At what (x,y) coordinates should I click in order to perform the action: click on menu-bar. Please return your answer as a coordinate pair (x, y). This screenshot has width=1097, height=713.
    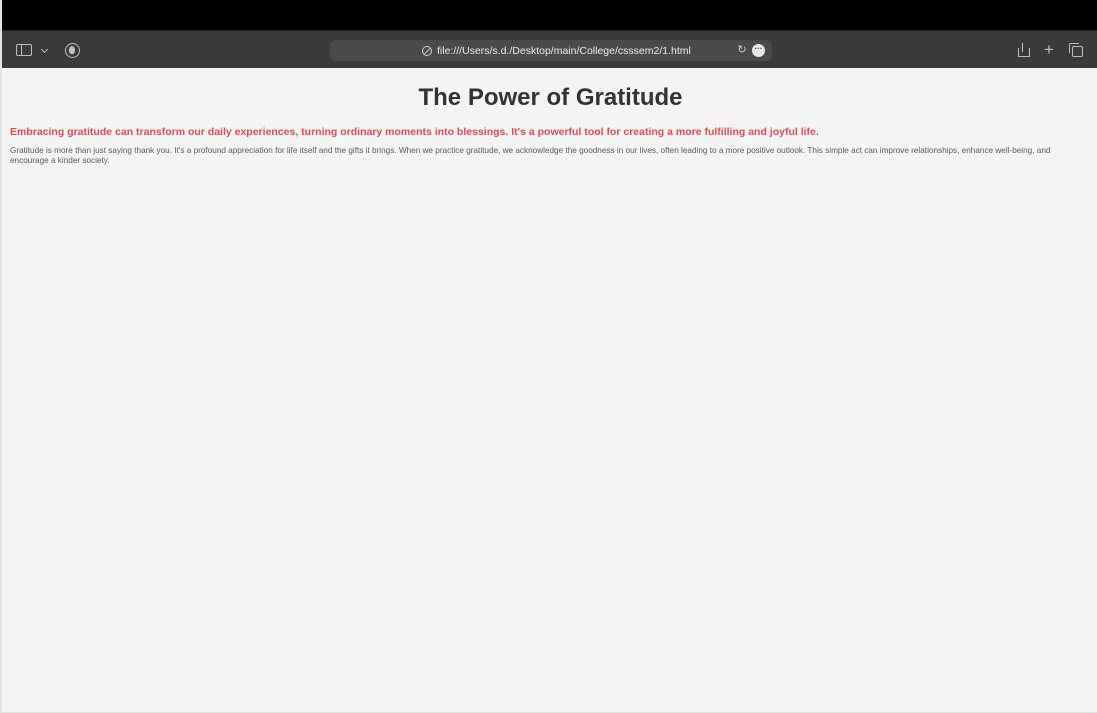
    Looking at the image, I should click on (549, 15).